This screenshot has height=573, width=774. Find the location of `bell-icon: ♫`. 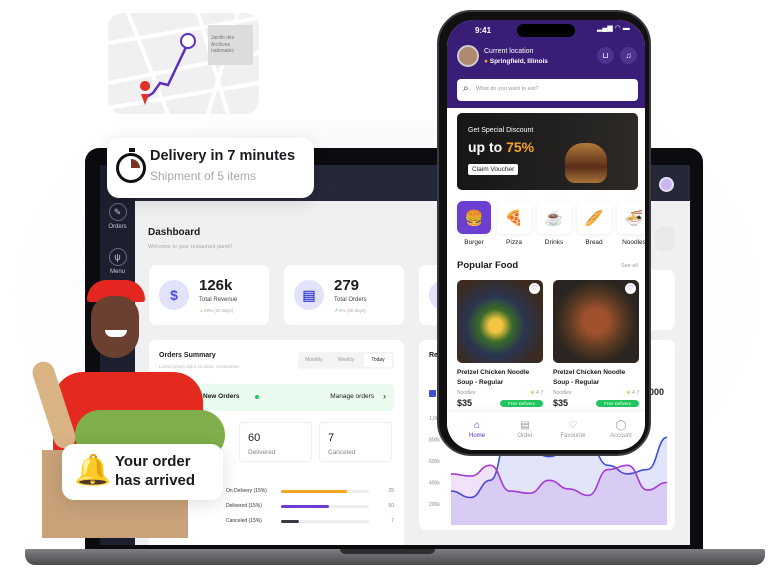

bell-icon: ♫ is located at coordinates (628, 55).